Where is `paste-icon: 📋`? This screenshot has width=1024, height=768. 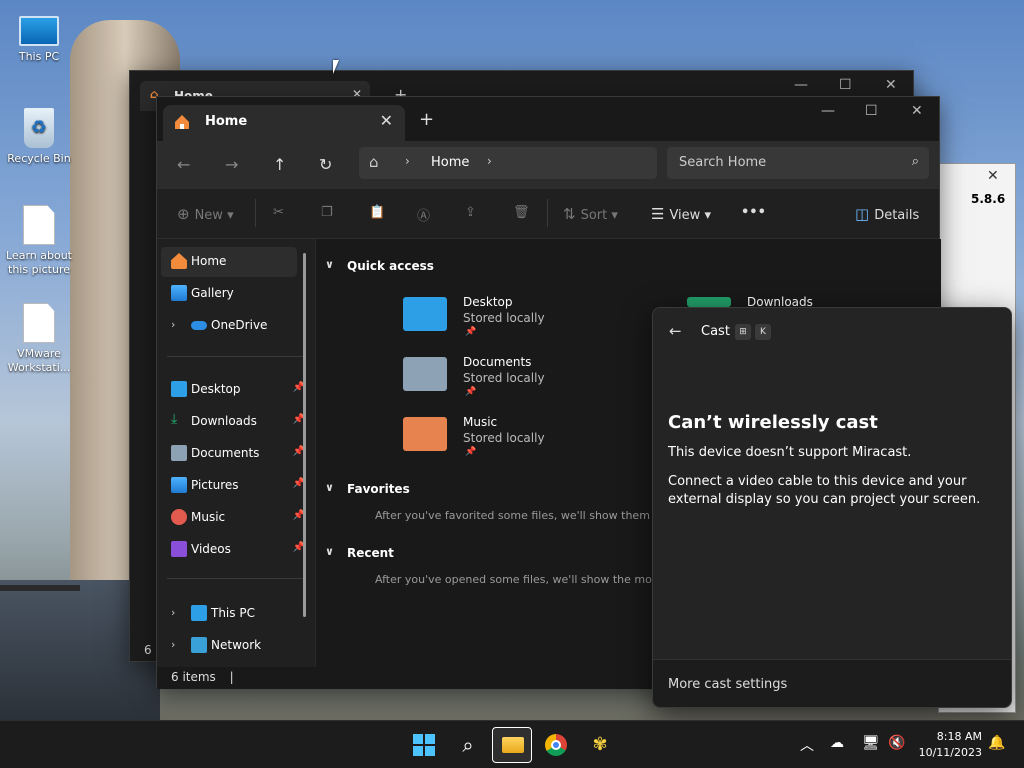 paste-icon: 📋 is located at coordinates (377, 212).